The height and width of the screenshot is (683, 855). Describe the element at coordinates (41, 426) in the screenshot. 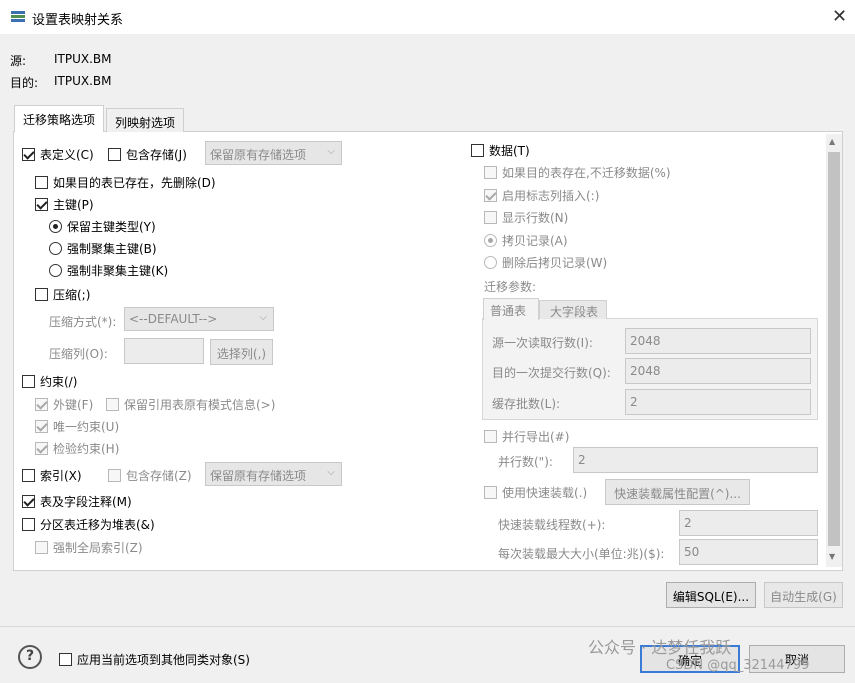

I see `unique-checkbox` at that location.